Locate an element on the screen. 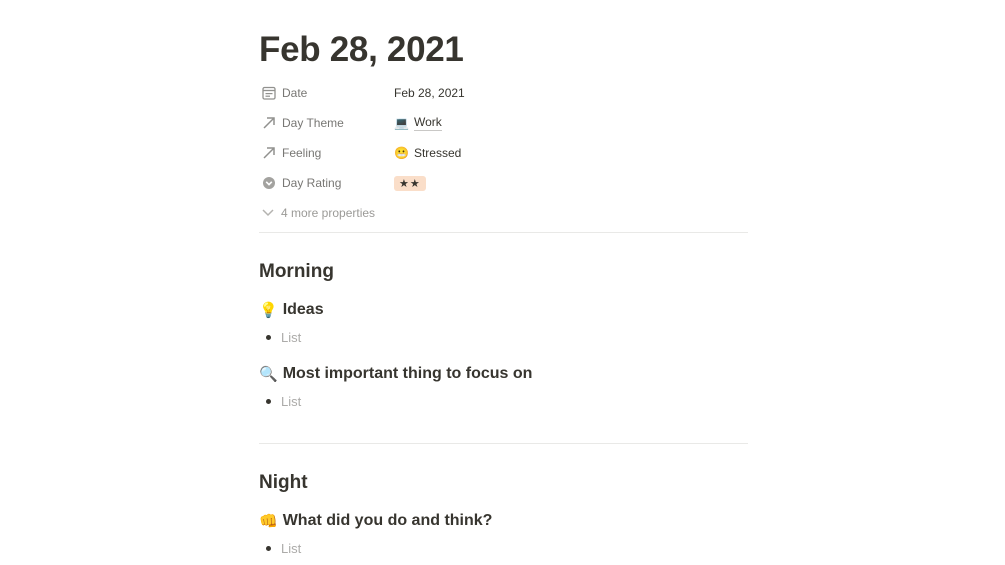 This screenshot has width=1005, height=565. heading-text: What did you do and think? is located at coordinates (387, 520).